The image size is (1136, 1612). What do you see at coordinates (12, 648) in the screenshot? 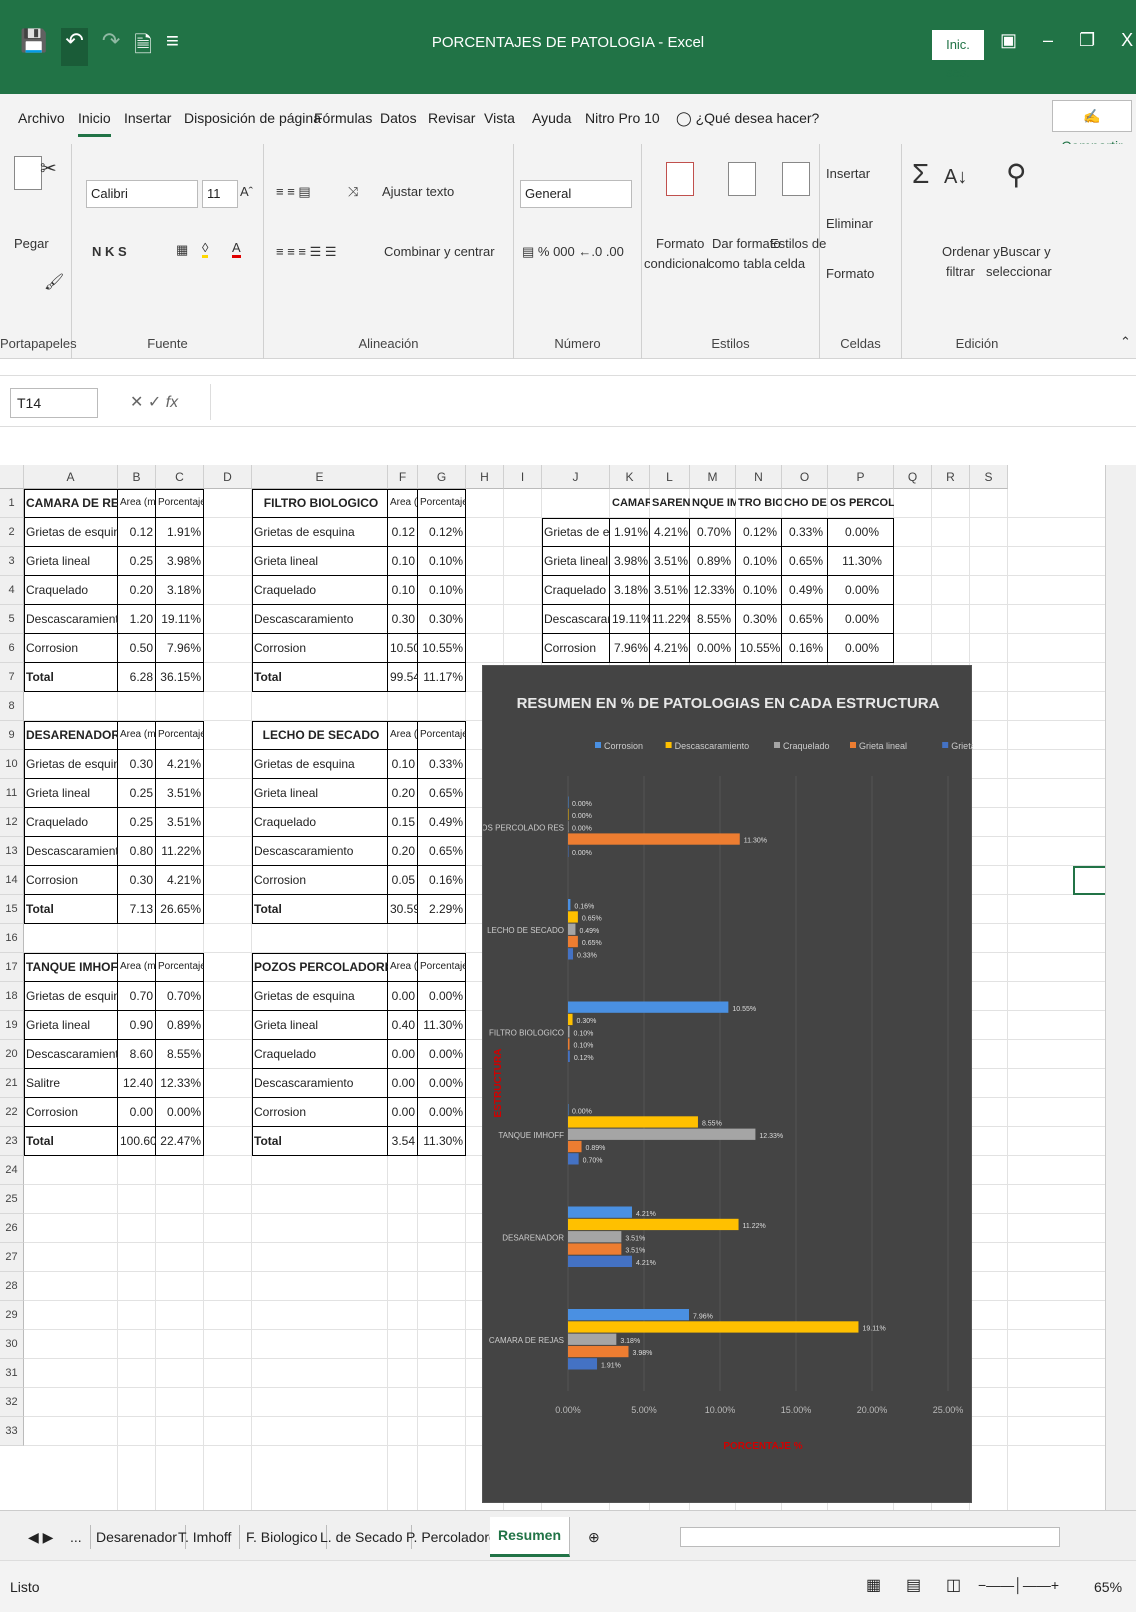
I see `row-header: 6` at bounding box center [12, 648].